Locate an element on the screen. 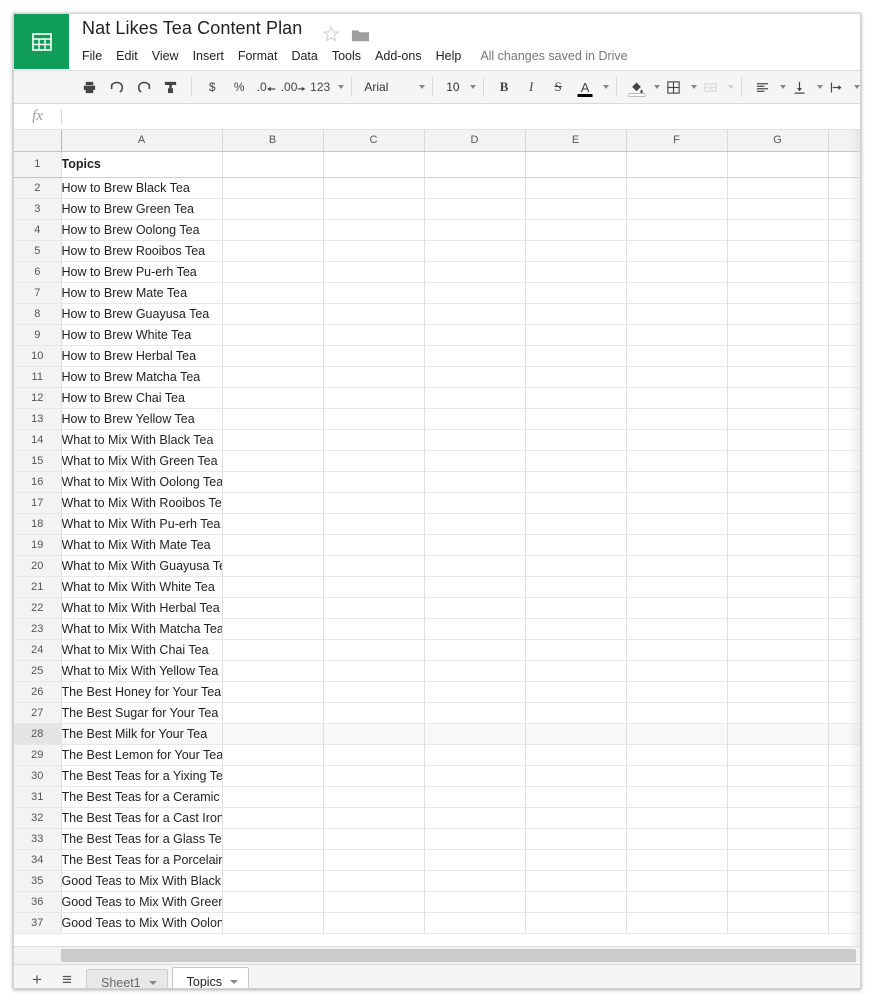  bold-button: B is located at coordinates (504, 87).